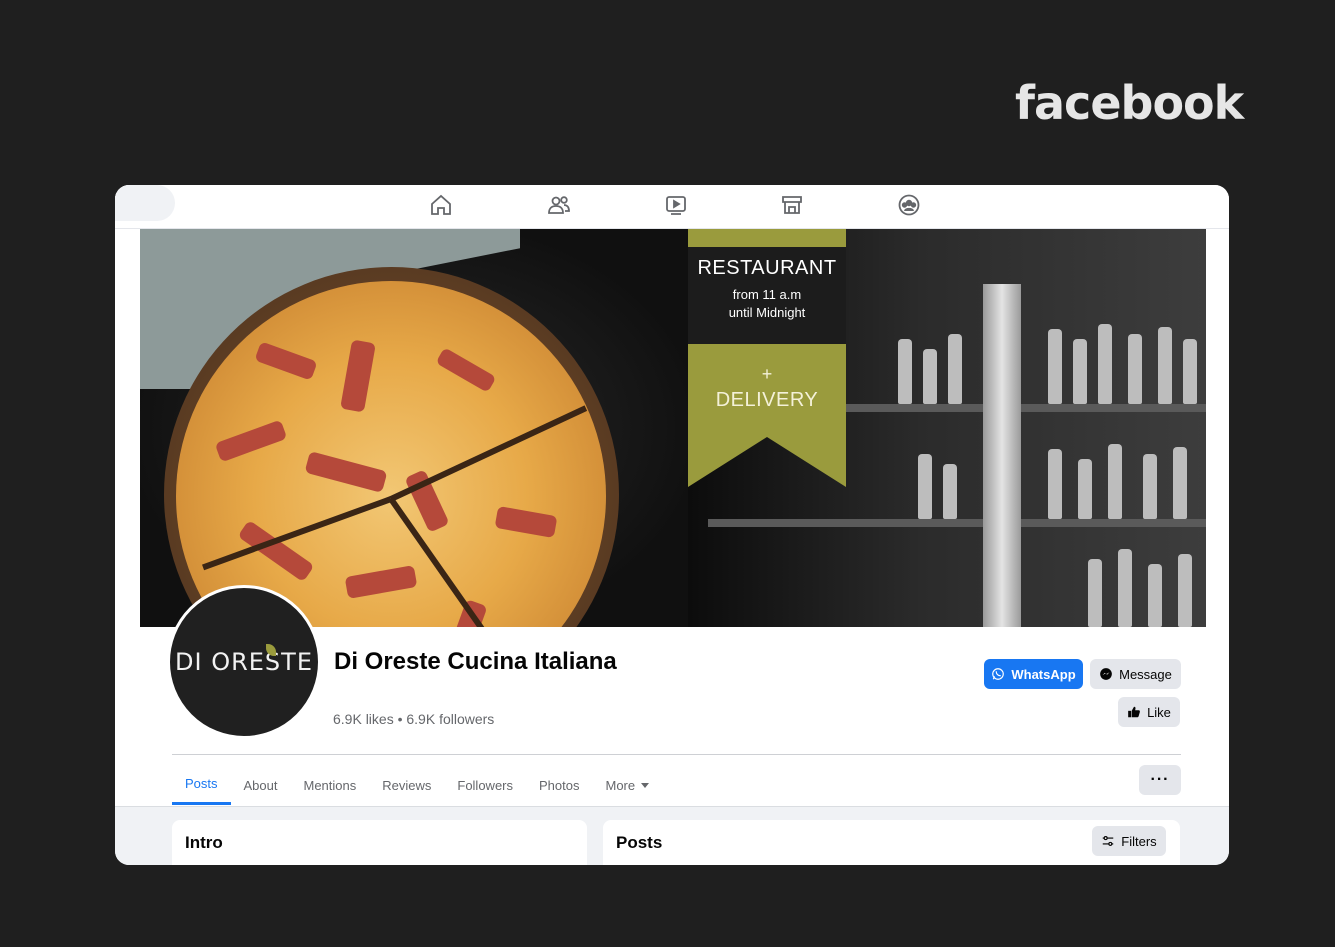  What do you see at coordinates (559, 205) in the screenshot?
I see `friends-icon` at bounding box center [559, 205].